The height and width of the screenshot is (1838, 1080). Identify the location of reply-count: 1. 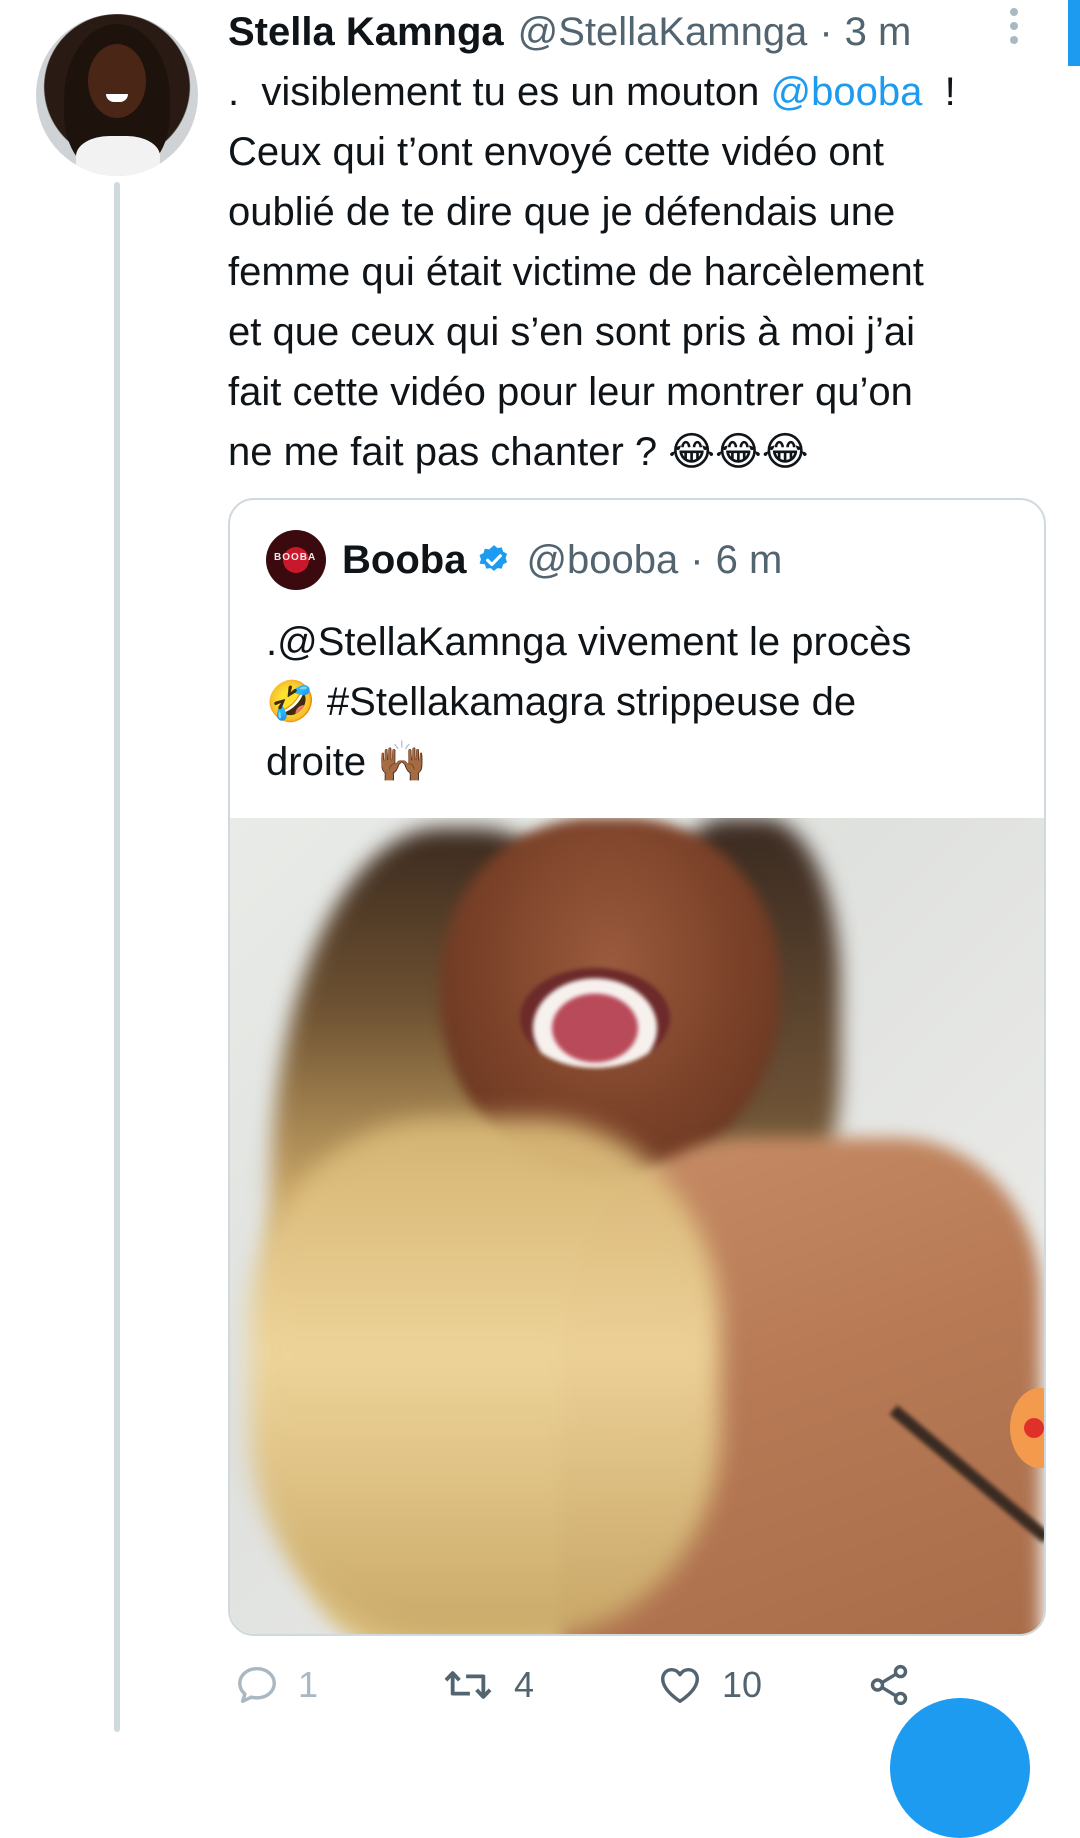
(308, 1684).